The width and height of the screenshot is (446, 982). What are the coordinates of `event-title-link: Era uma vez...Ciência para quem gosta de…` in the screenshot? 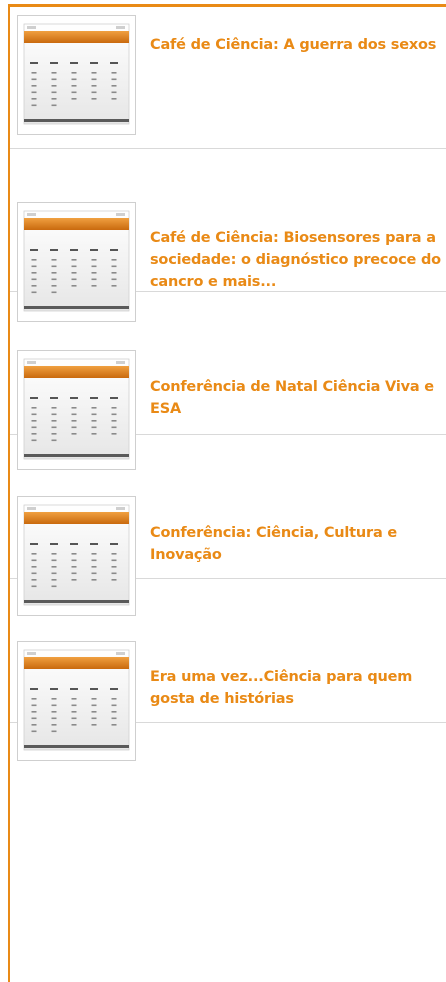 It's located at (298, 688).